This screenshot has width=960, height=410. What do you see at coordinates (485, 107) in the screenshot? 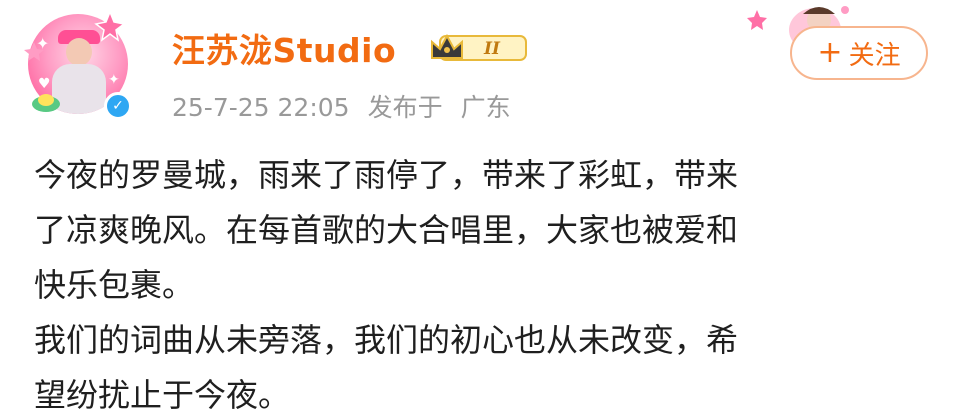
I see `post-location: 广东` at bounding box center [485, 107].